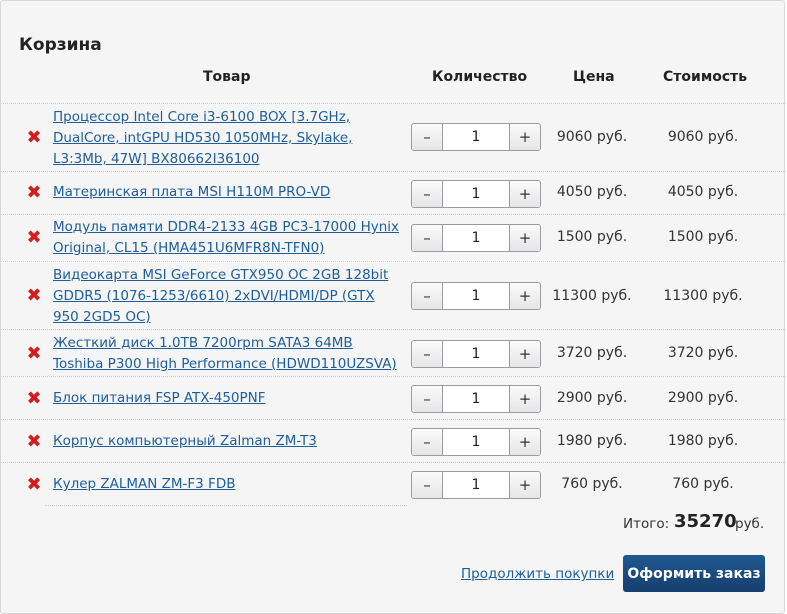 This screenshot has width=787, height=614. Describe the element at coordinates (60, 45) in the screenshot. I see `page-title: Корзина` at that location.